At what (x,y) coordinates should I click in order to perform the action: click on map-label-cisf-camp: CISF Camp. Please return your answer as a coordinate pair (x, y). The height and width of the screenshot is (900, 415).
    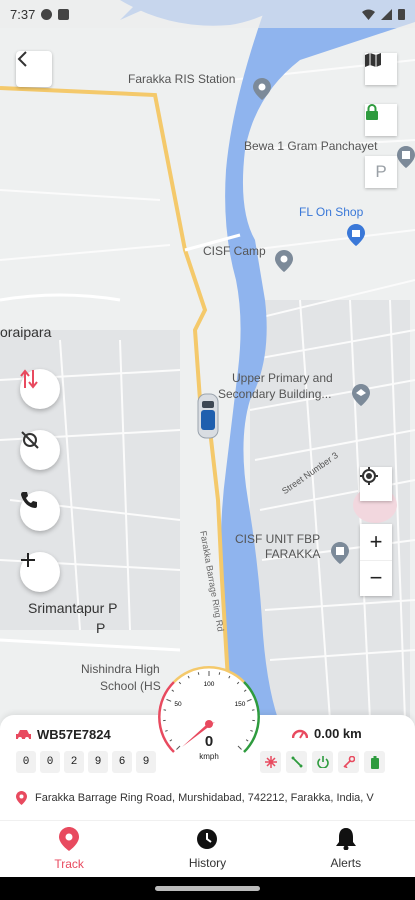
    Looking at the image, I should click on (234, 251).